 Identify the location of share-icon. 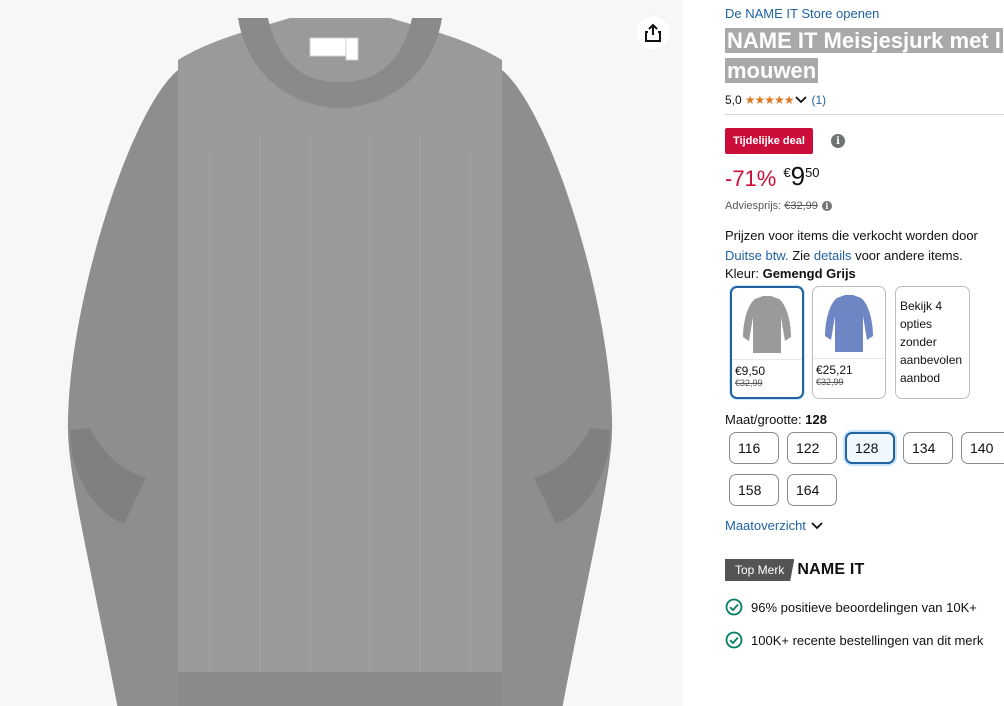
(653, 32).